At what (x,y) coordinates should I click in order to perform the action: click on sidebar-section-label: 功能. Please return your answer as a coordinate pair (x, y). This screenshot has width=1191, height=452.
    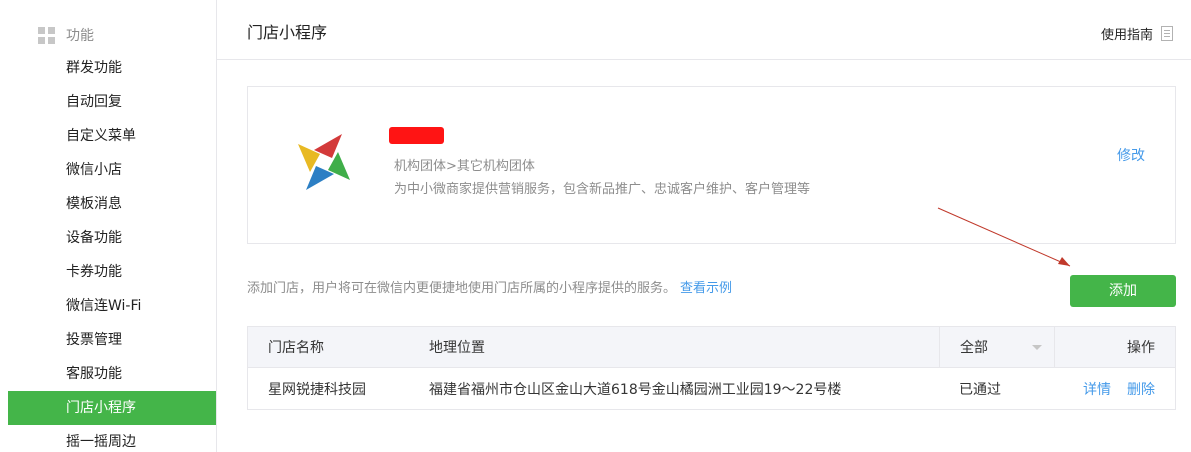
    Looking at the image, I should click on (80, 36).